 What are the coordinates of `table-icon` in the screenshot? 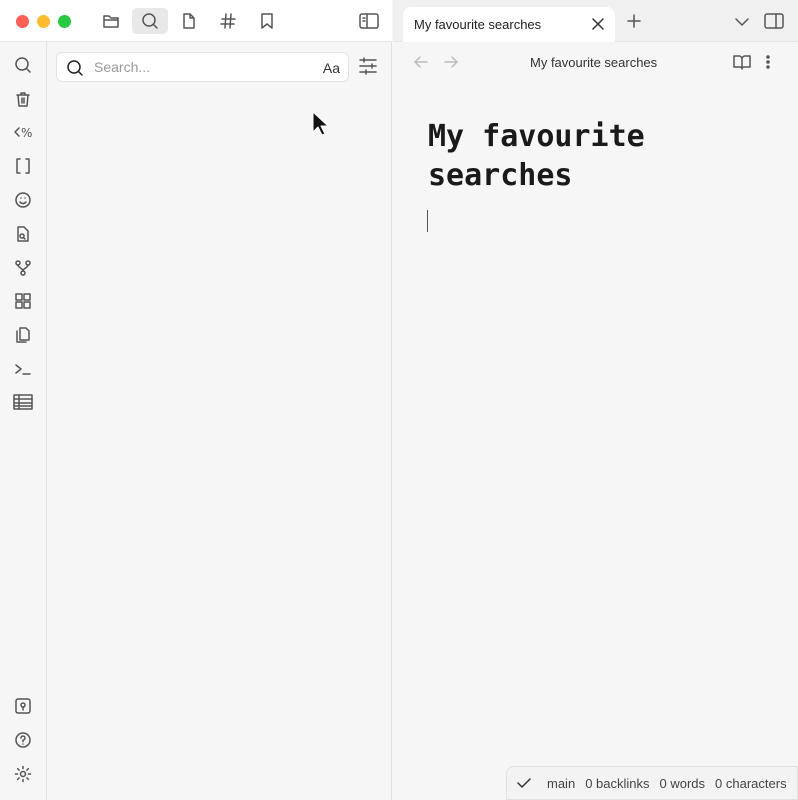 It's located at (23, 402).